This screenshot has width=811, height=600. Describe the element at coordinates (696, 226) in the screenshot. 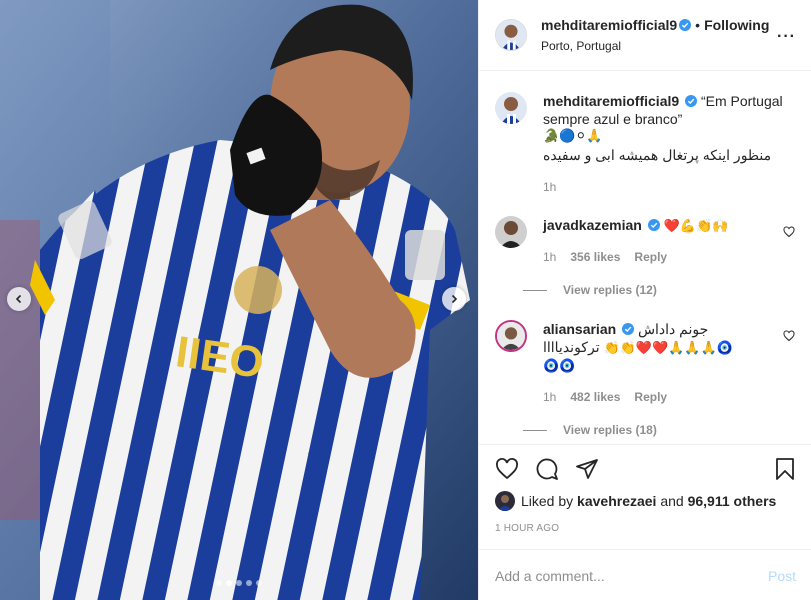

I see `comment-text: ❤️💪👏🙌` at that location.